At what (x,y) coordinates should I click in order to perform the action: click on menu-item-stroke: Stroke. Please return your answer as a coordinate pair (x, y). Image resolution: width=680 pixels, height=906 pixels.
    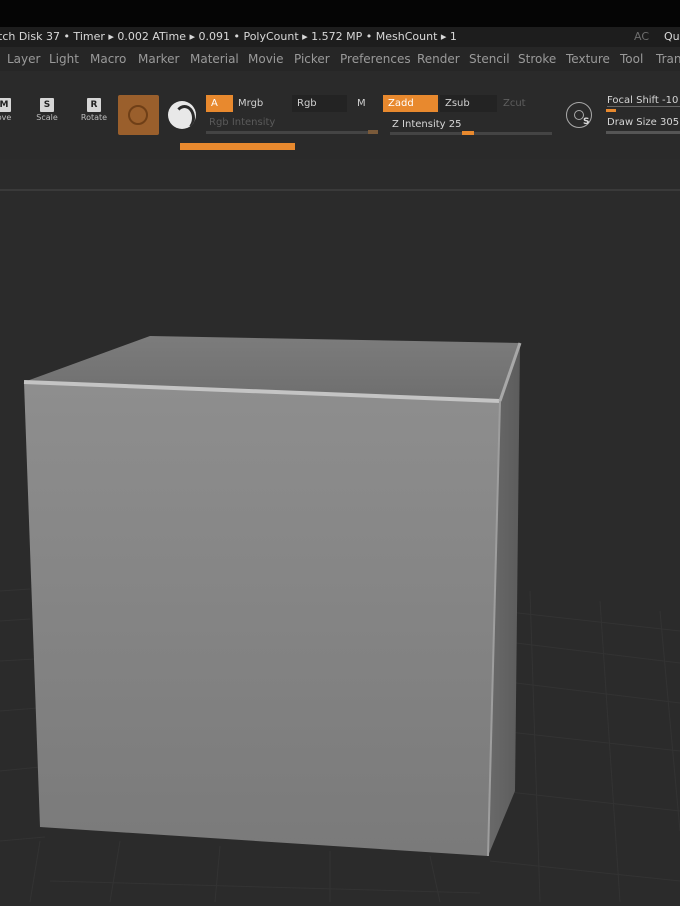
    Looking at the image, I should click on (537, 59).